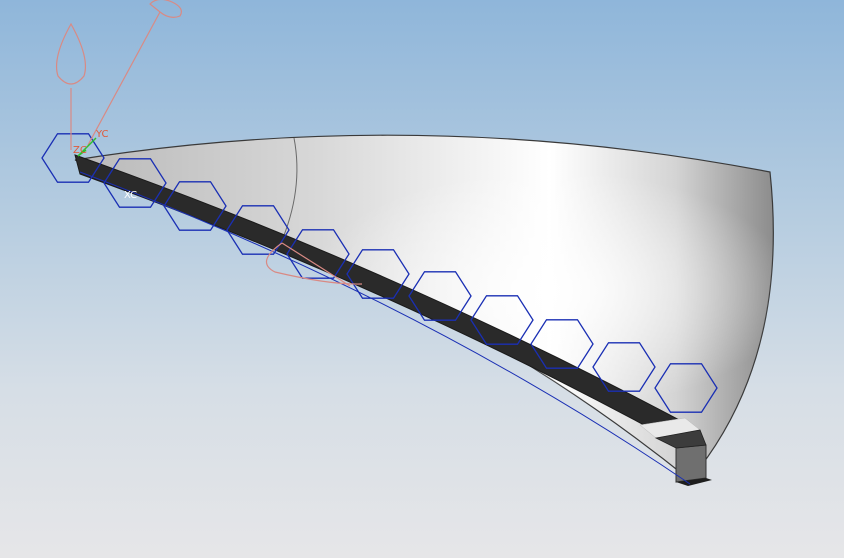  I want to click on manipulator-y-axis, so click(124, 78).